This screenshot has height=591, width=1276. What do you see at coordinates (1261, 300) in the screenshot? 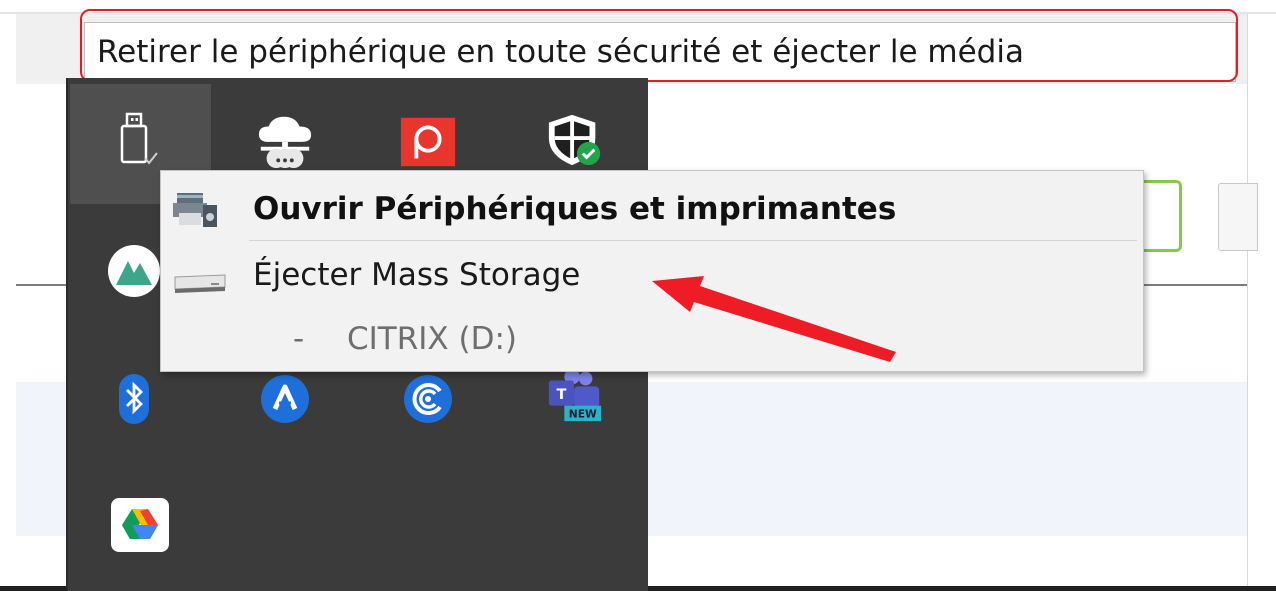
I see `background-scrollbar-strip` at bounding box center [1261, 300].